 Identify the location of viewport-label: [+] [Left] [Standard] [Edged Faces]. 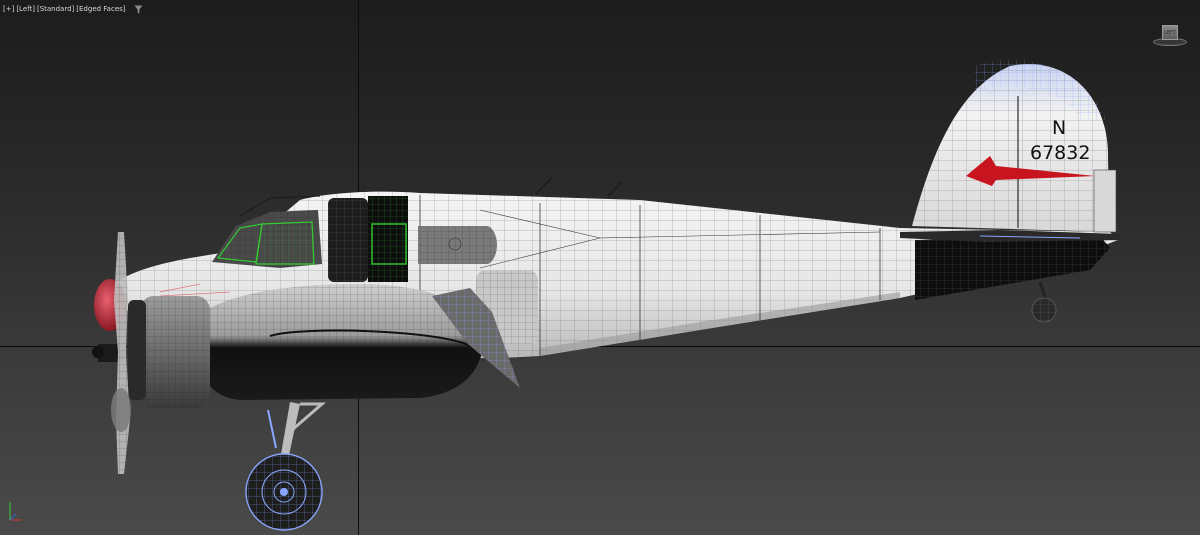
(73, 9).